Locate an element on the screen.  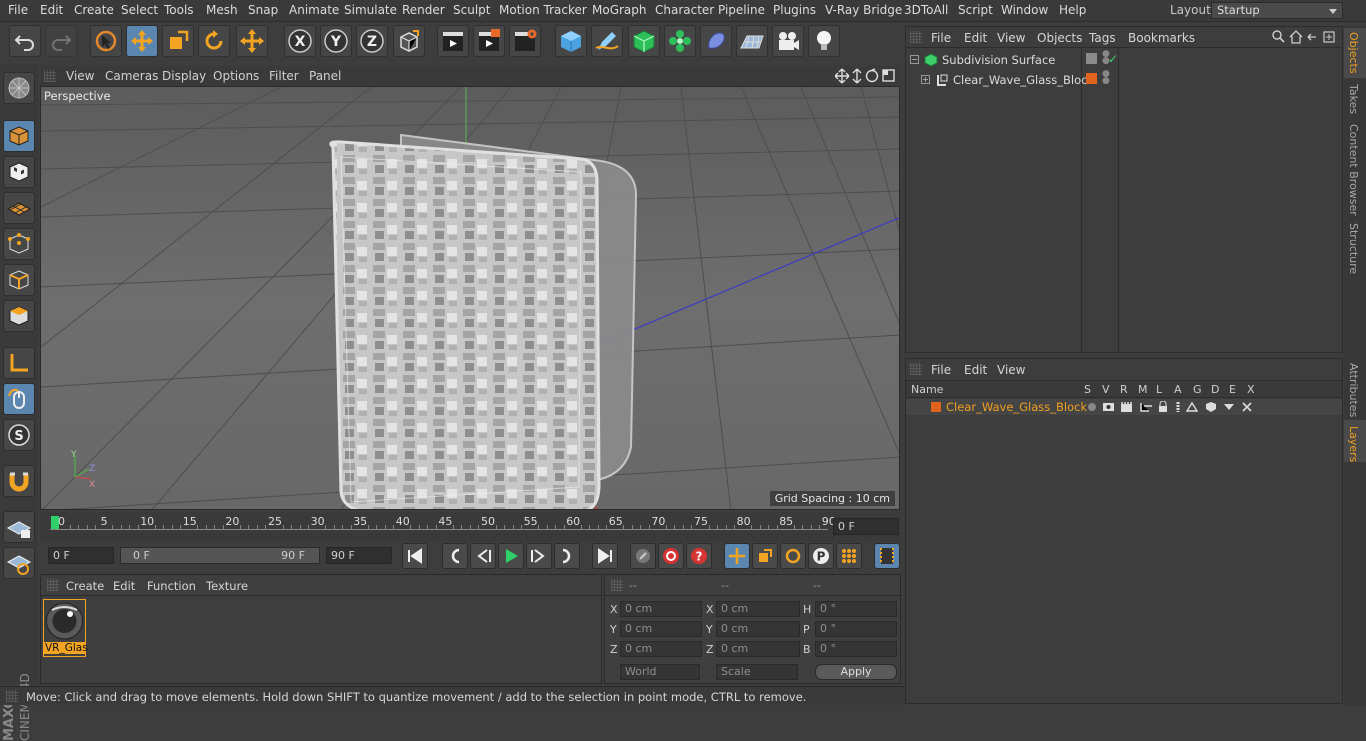
cloner-icon is located at coordinates (680, 41).